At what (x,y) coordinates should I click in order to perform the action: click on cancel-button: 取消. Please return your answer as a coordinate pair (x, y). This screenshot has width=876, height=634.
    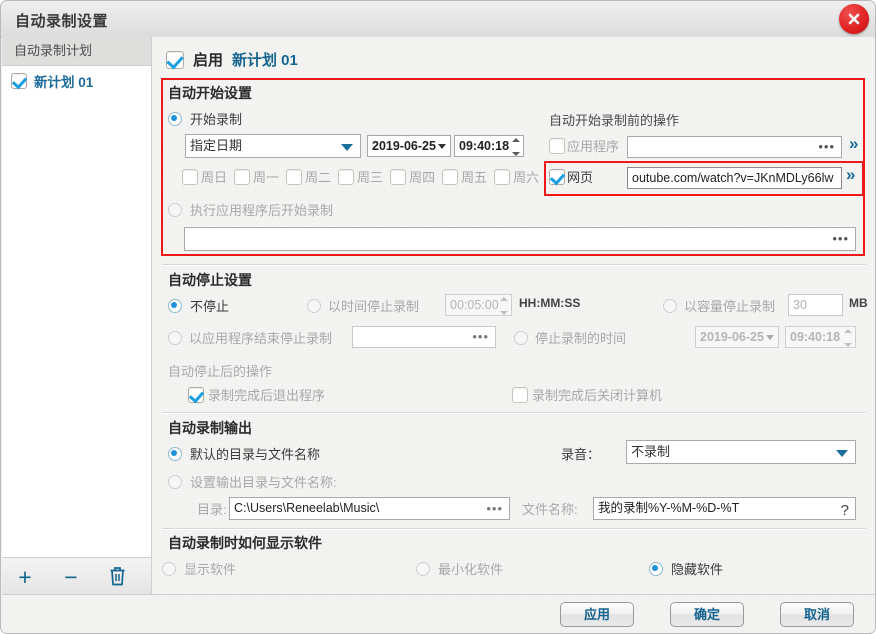
    Looking at the image, I should click on (817, 614).